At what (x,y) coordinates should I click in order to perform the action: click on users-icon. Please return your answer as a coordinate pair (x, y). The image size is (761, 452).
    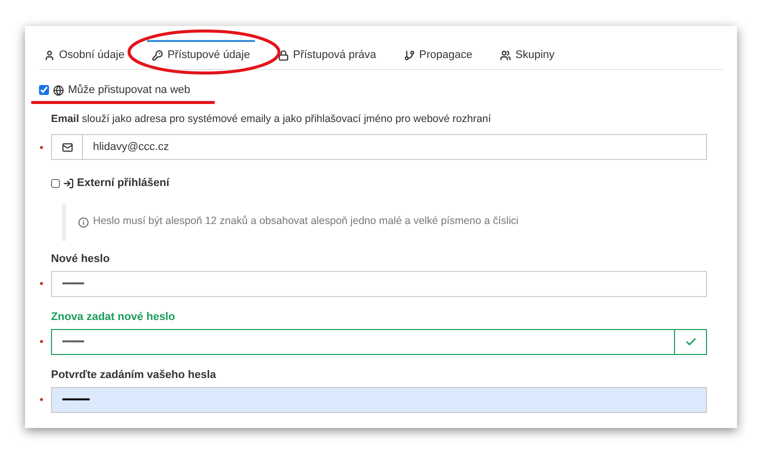
    Looking at the image, I should click on (506, 55).